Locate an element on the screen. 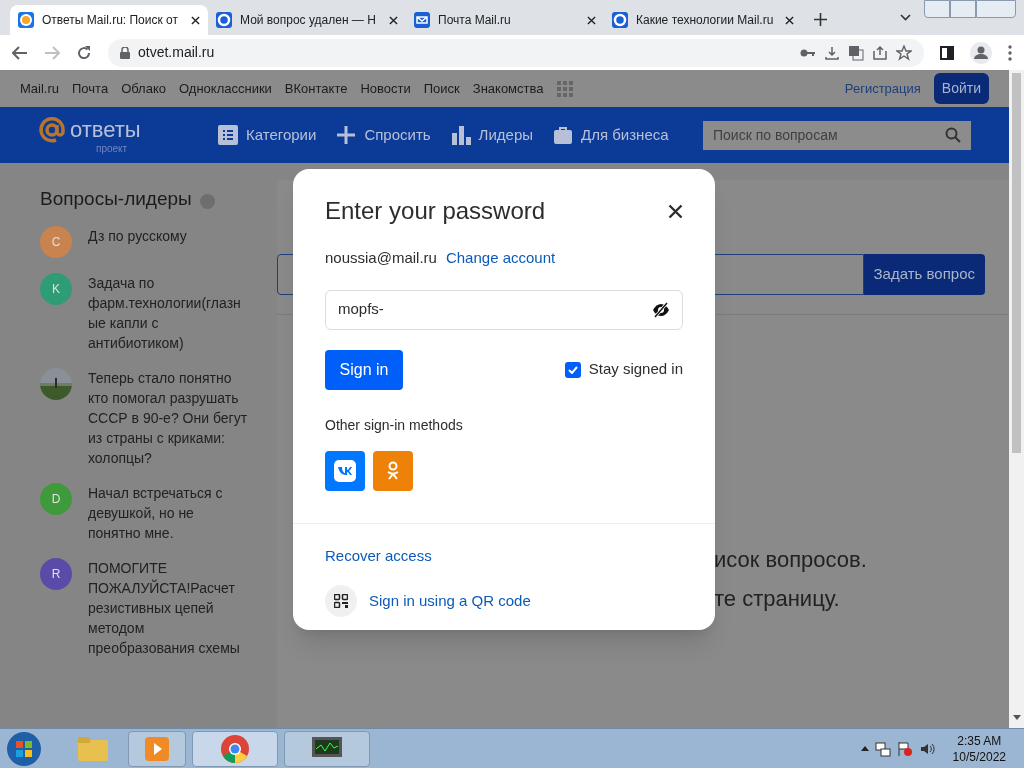 The image size is (1024, 768). browser-tab: Мой вопрос удален — H is located at coordinates (307, 20).